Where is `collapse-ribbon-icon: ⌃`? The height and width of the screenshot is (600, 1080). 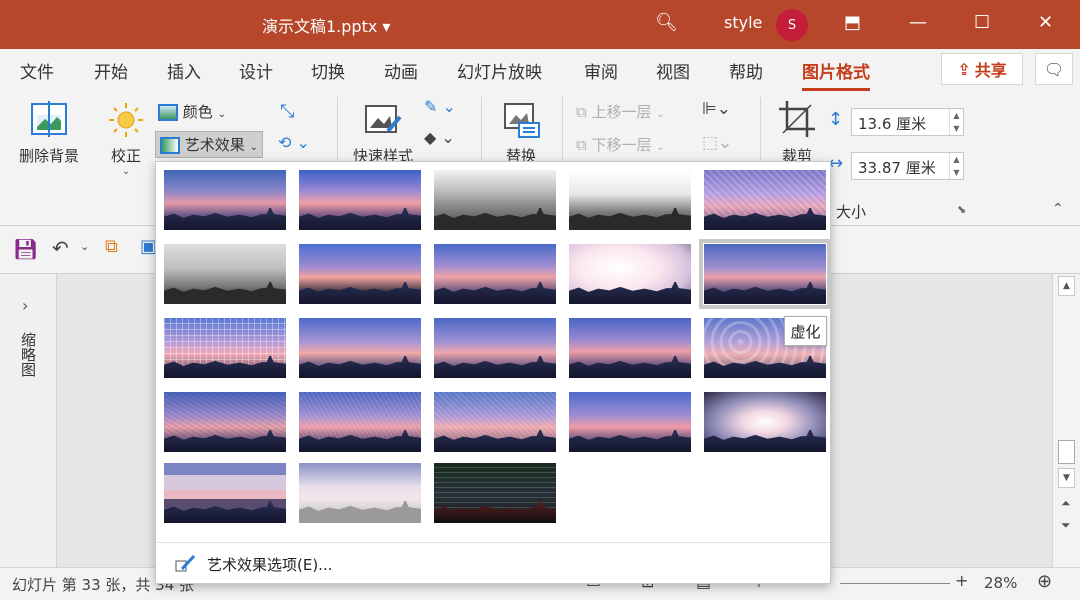 collapse-ribbon-icon: ⌃ is located at coordinates (1058, 209).